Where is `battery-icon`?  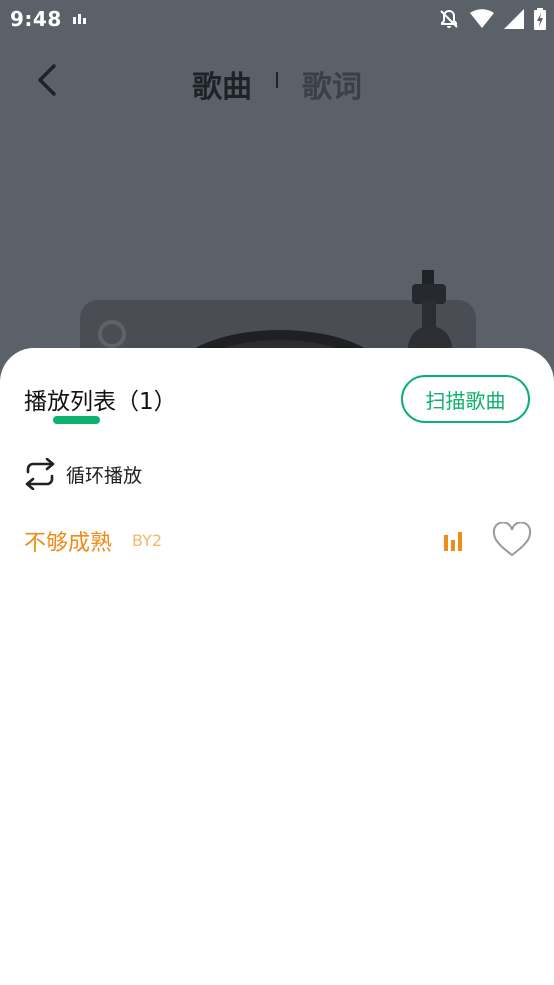
battery-icon is located at coordinates (540, 19).